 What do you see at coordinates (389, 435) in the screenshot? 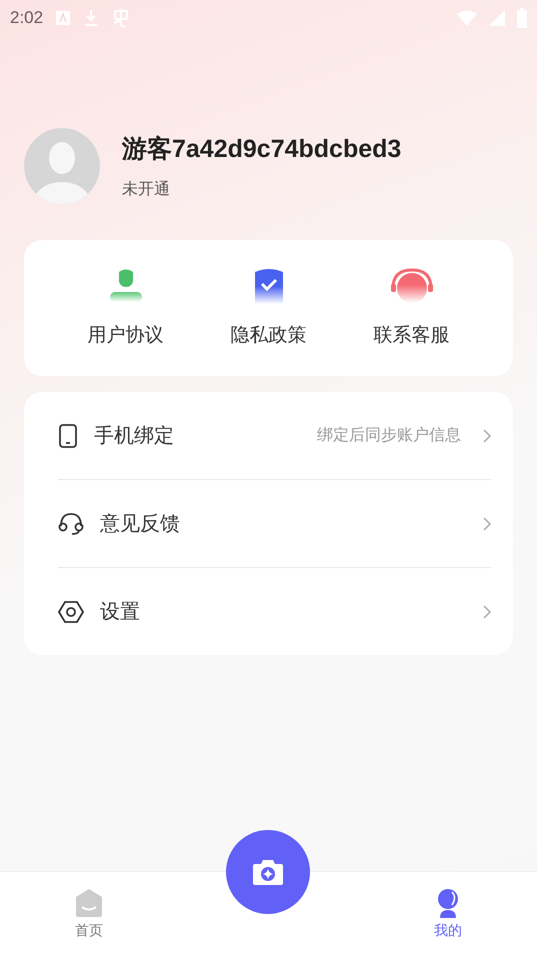
I see `menu-hint: 绑定后同步账户信息` at bounding box center [389, 435].